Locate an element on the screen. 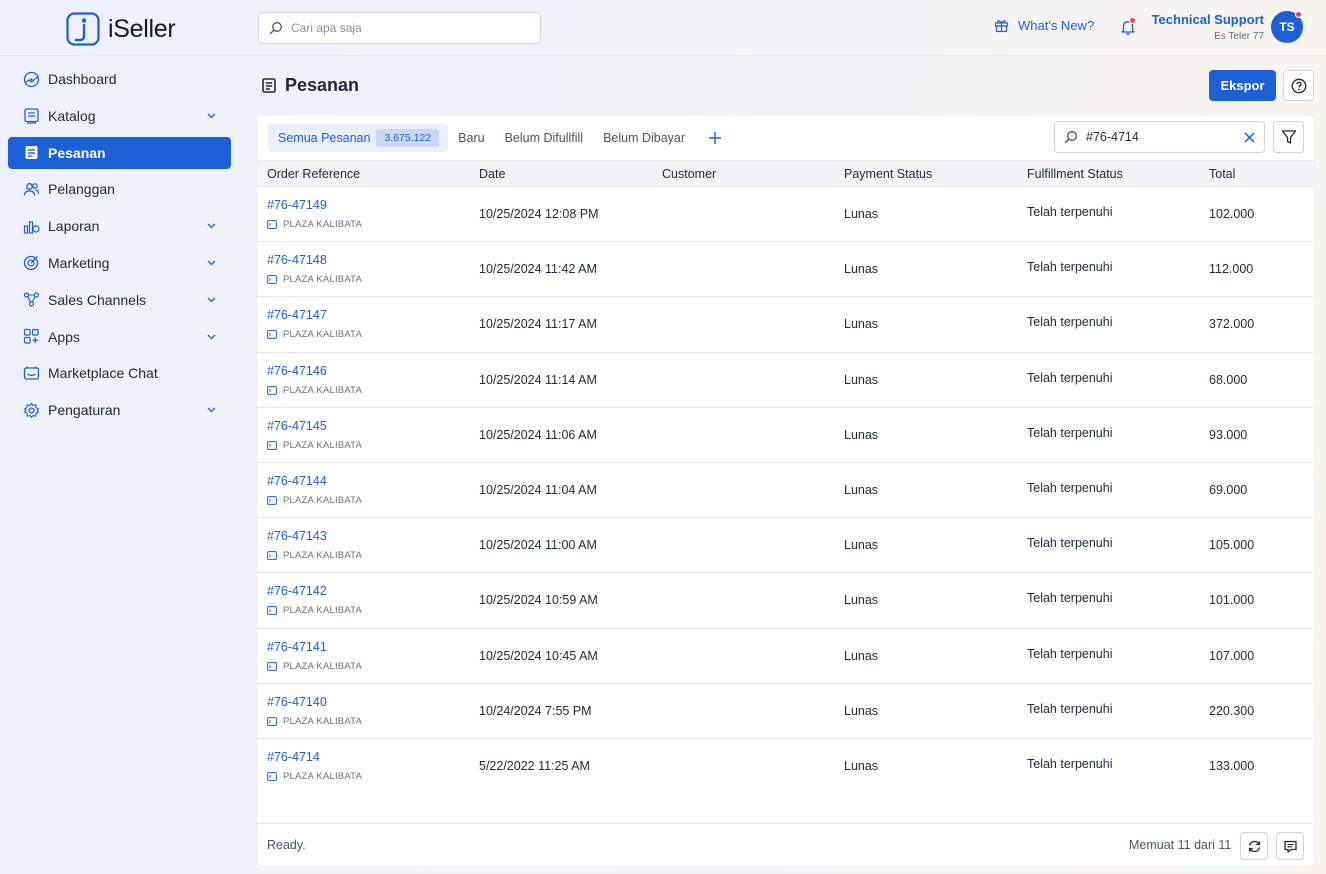 Image resolution: width=1326 pixels, height=874 pixels. order-reference-link: #76-47145 is located at coordinates (297, 426).